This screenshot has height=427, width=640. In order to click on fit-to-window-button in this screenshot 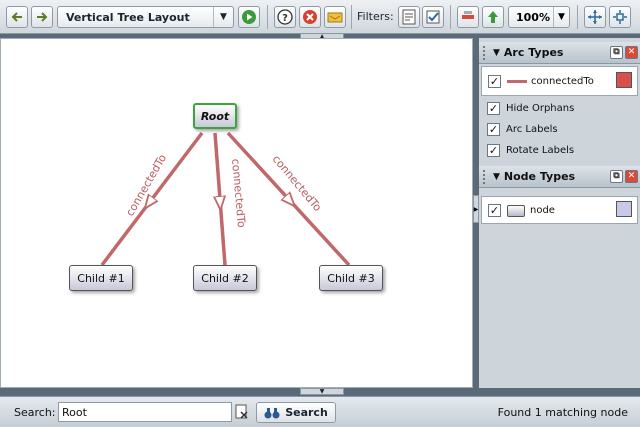, I will do `click(595, 17)`.